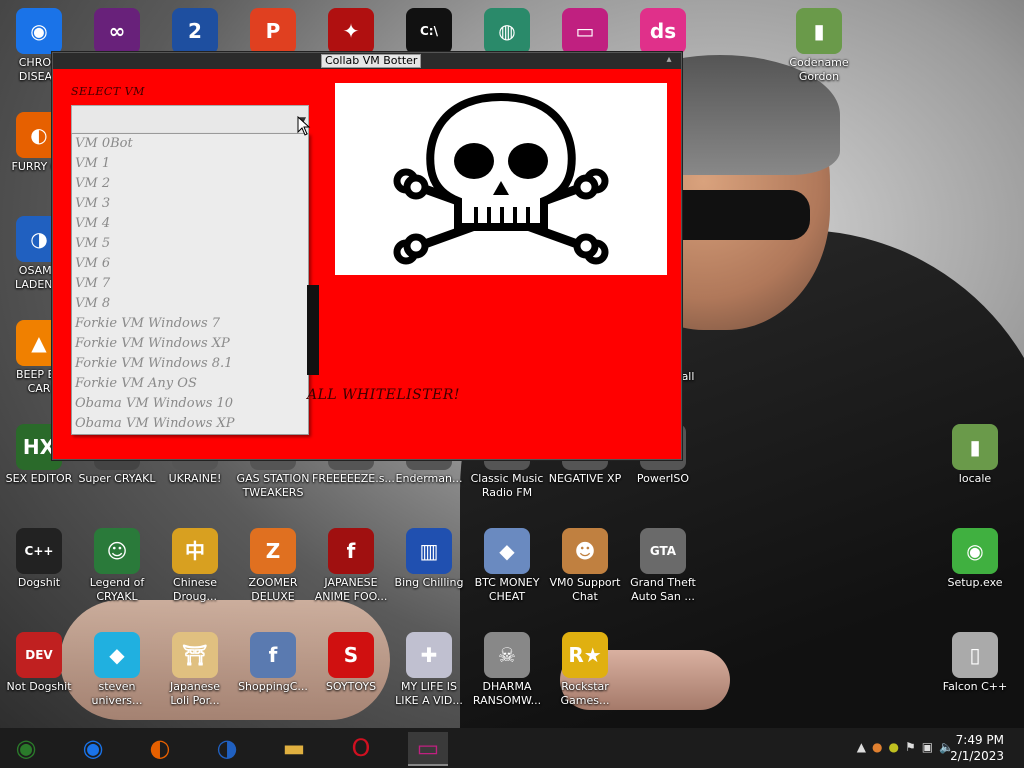  Describe the element at coordinates (351, 32) in the screenshot. I see `desktop-icon: ✦` at that location.